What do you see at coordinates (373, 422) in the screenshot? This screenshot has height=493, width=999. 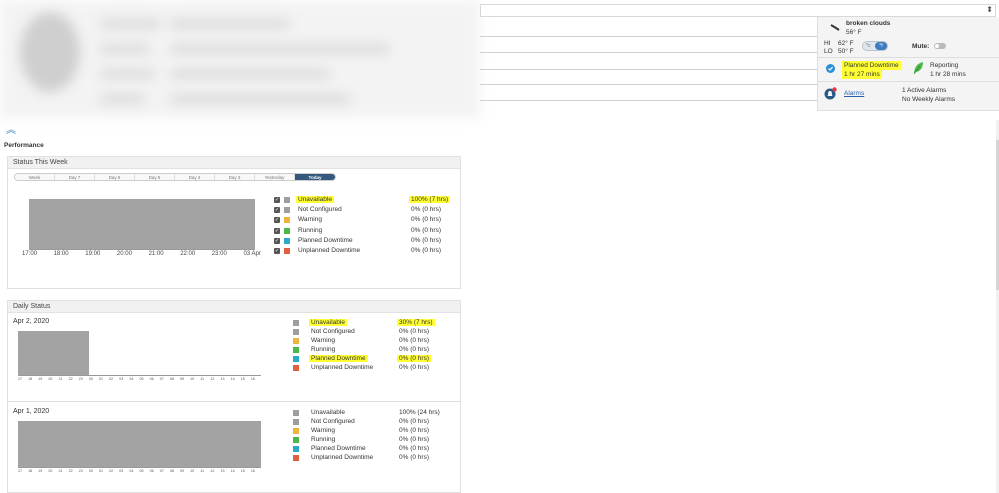 I see `legend-row: Not Configured 0% (0 hrs)` at bounding box center [373, 422].